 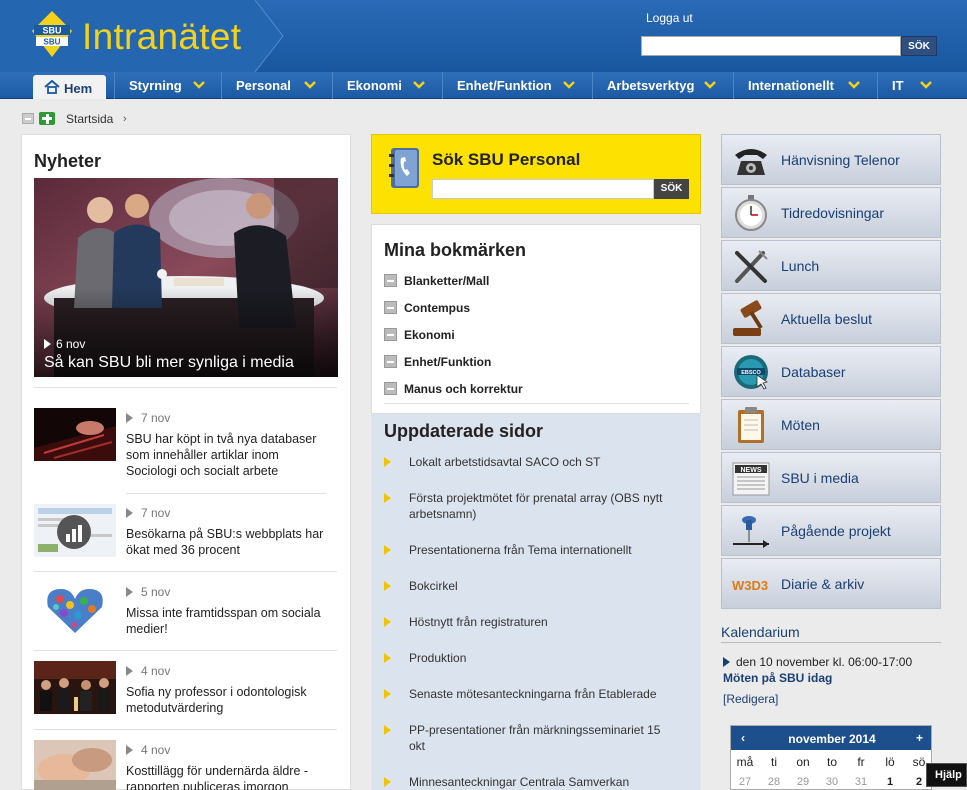 What do you see at coordinates (831, 583) in the screenshot?
I see `quicklink-diarie-arkiv: W3D3 Diarie & arkiv` at bounding box center [831, 583].